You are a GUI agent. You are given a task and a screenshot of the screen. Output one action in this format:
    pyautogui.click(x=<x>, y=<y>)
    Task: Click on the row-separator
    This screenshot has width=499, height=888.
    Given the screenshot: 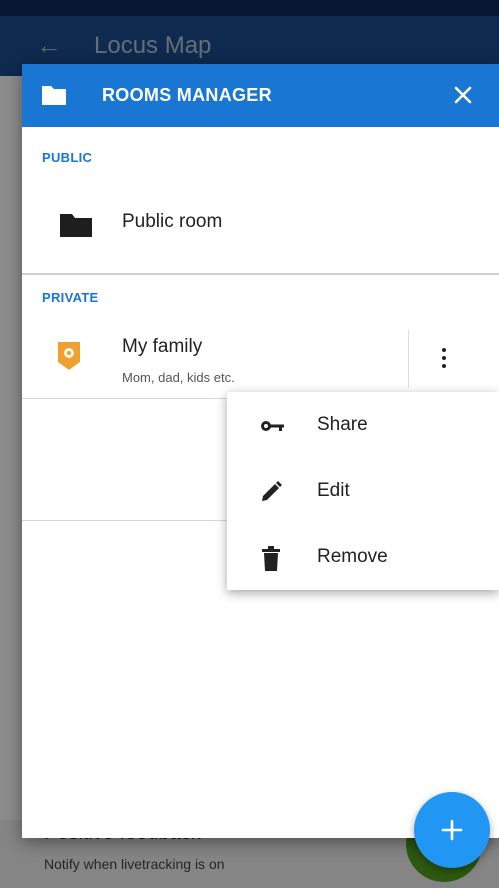 What is the action you would take?
    pyautogui.click(x=408, y=359)
    